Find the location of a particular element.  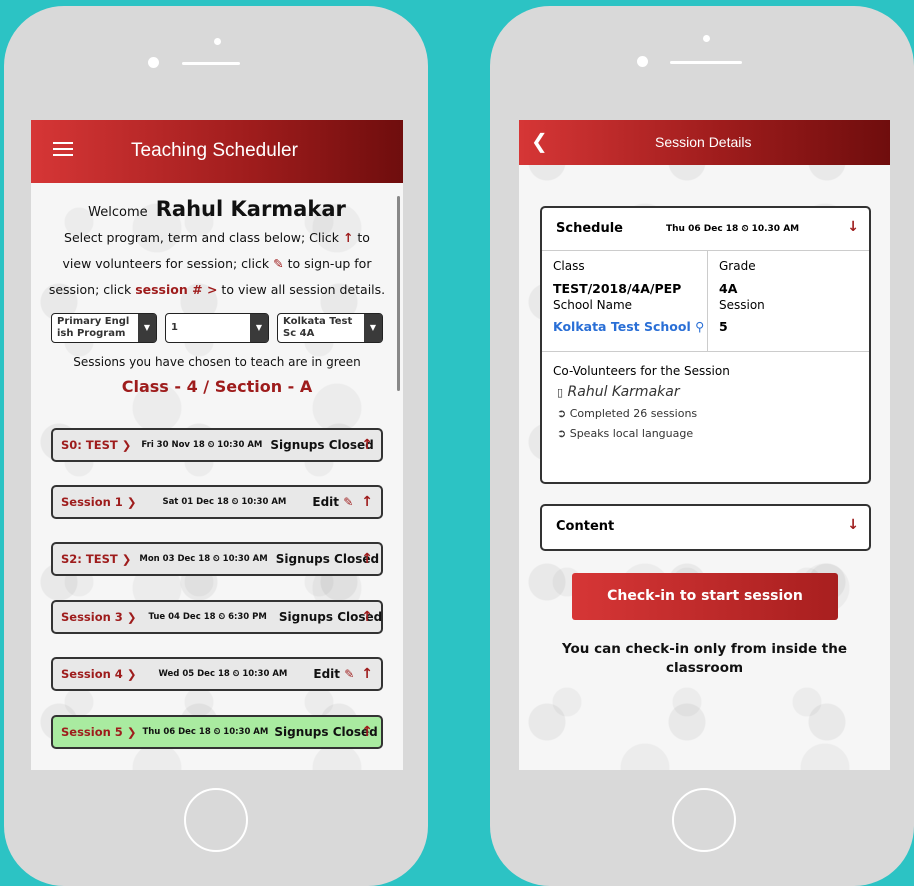

welcome-line: Welcome Rahul Karmakar is located at coordinates (217, 209).